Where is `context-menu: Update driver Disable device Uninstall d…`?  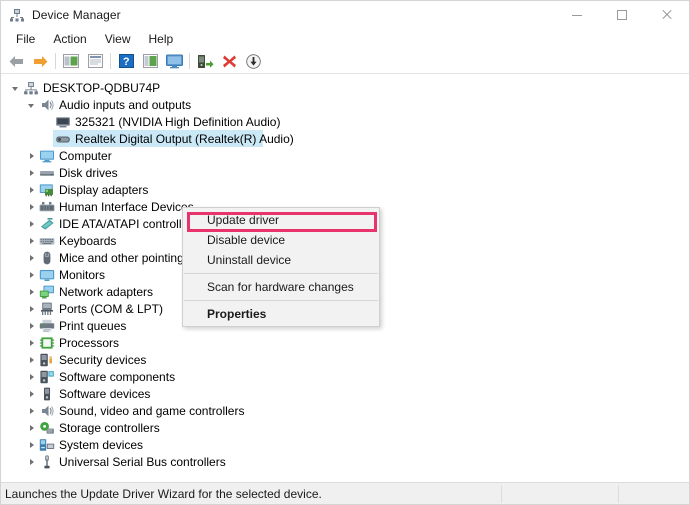
context-menu: Update driver Disable device Uninstall d… is located at coordinates (281, 267).